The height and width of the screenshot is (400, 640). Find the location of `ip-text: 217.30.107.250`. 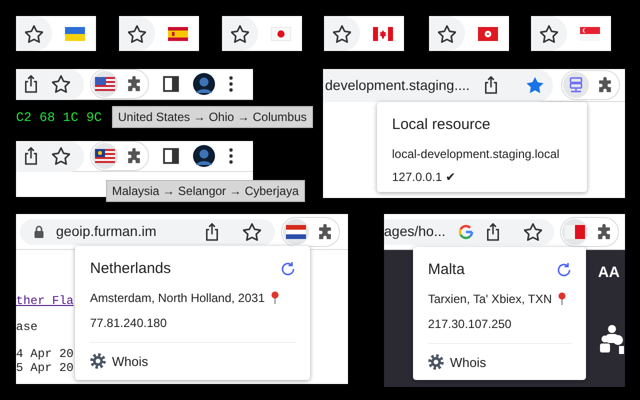

ip-text: 217.30.107.250 is located at coordinates (500, 329).